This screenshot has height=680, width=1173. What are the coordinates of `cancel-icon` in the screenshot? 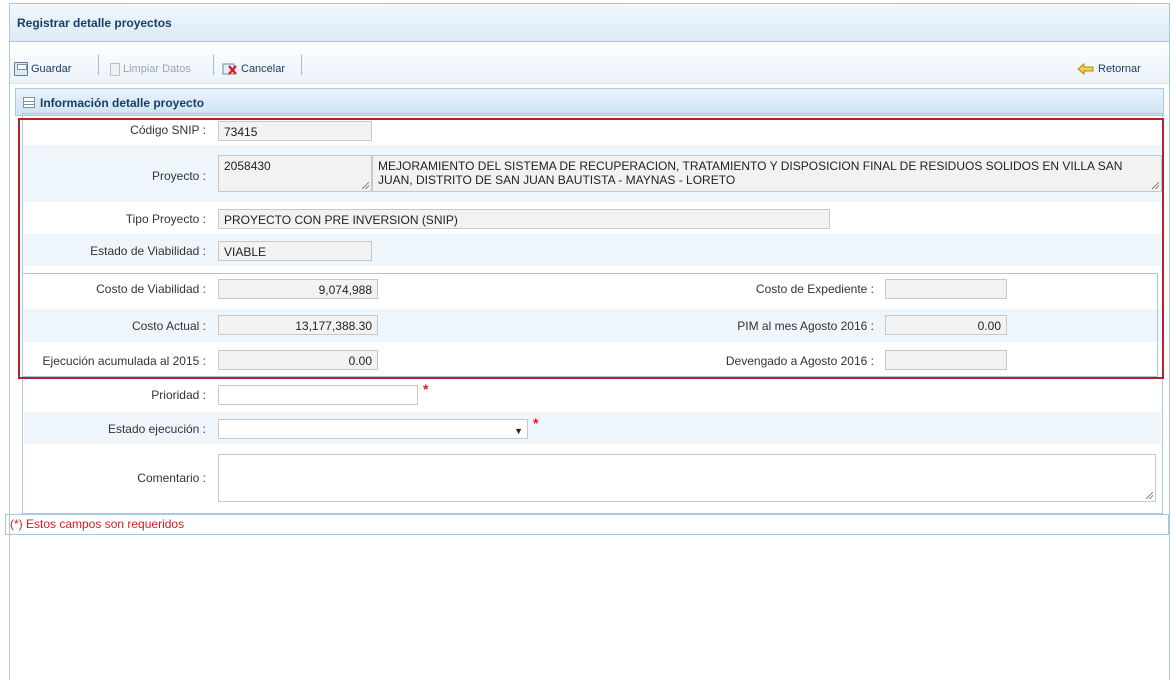 It's located at (229, 69).